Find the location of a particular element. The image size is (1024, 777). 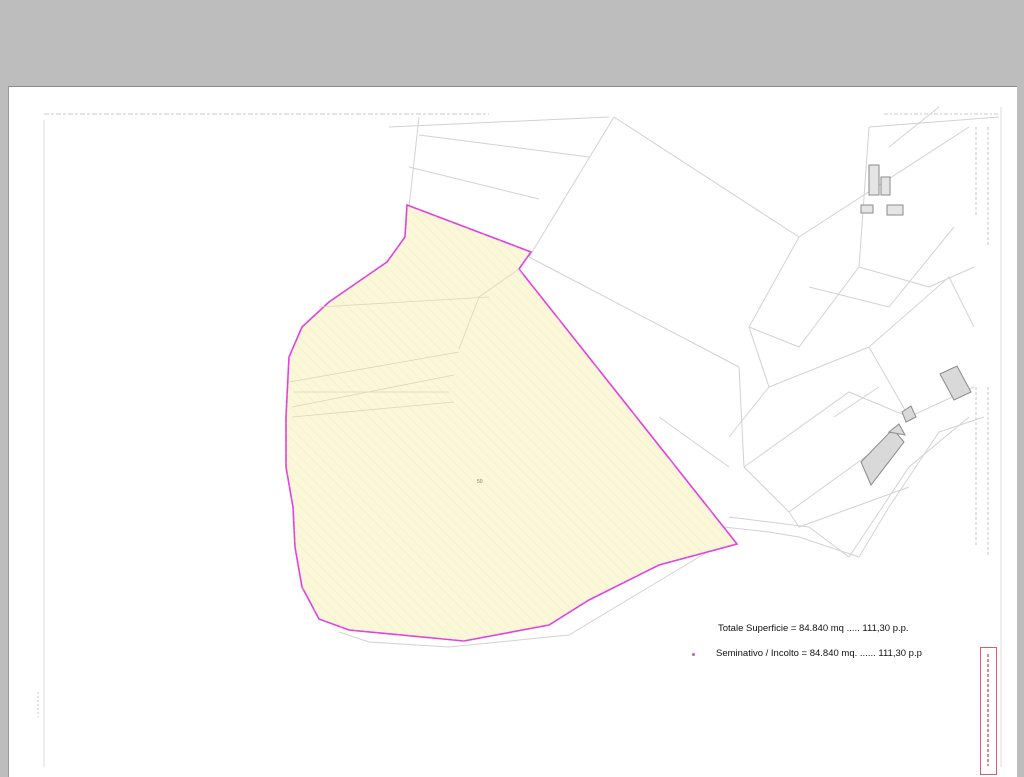

buildings is located at coordinates (916, 325).